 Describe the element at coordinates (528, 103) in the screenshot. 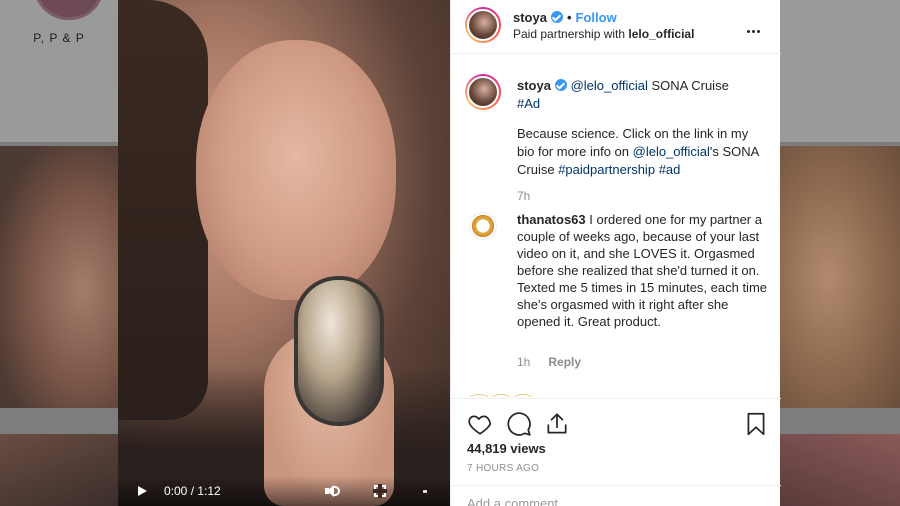

I see `caption-hashtag: #Ad` at that location.